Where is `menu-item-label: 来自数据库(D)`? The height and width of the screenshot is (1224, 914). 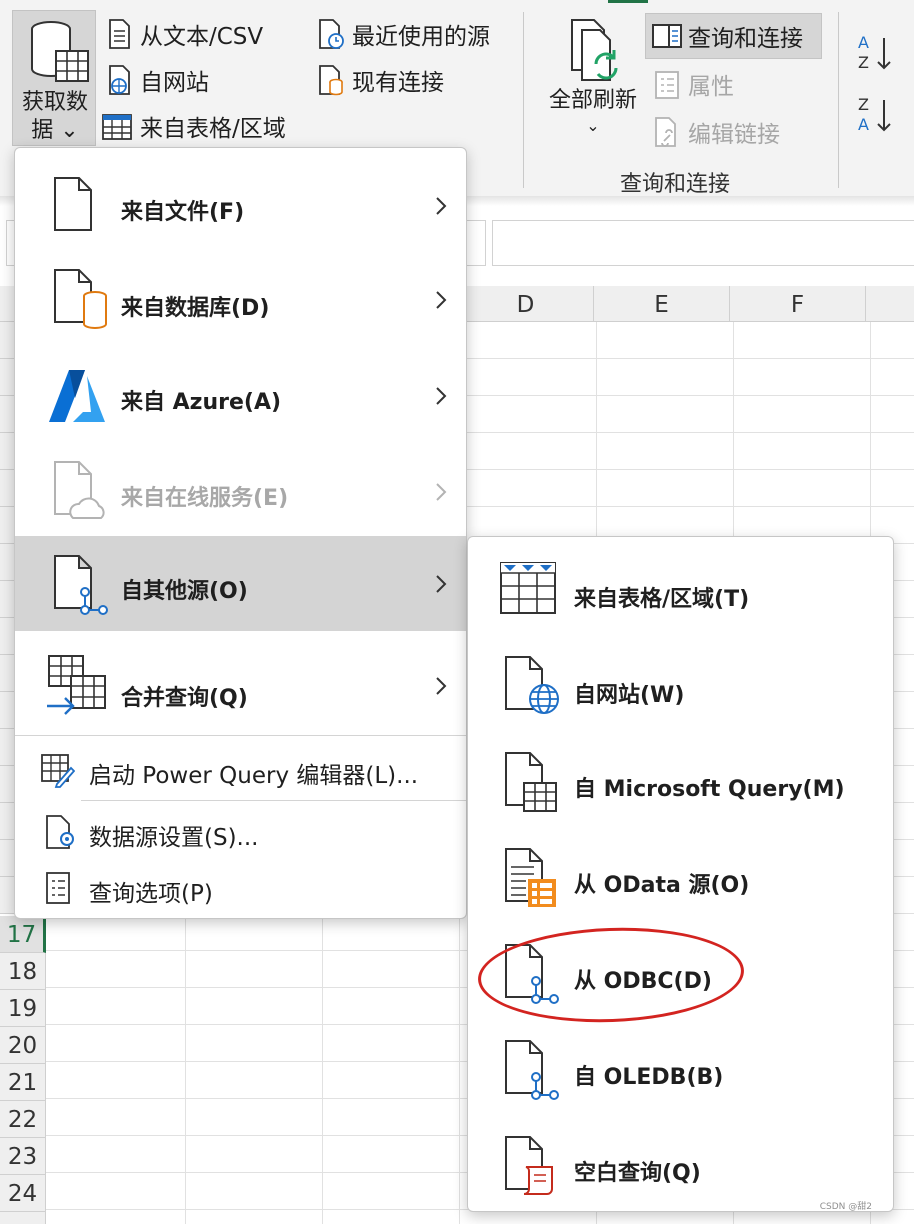 menu-item-label: 来自数据库(D) is located at coordinates (195, 308).